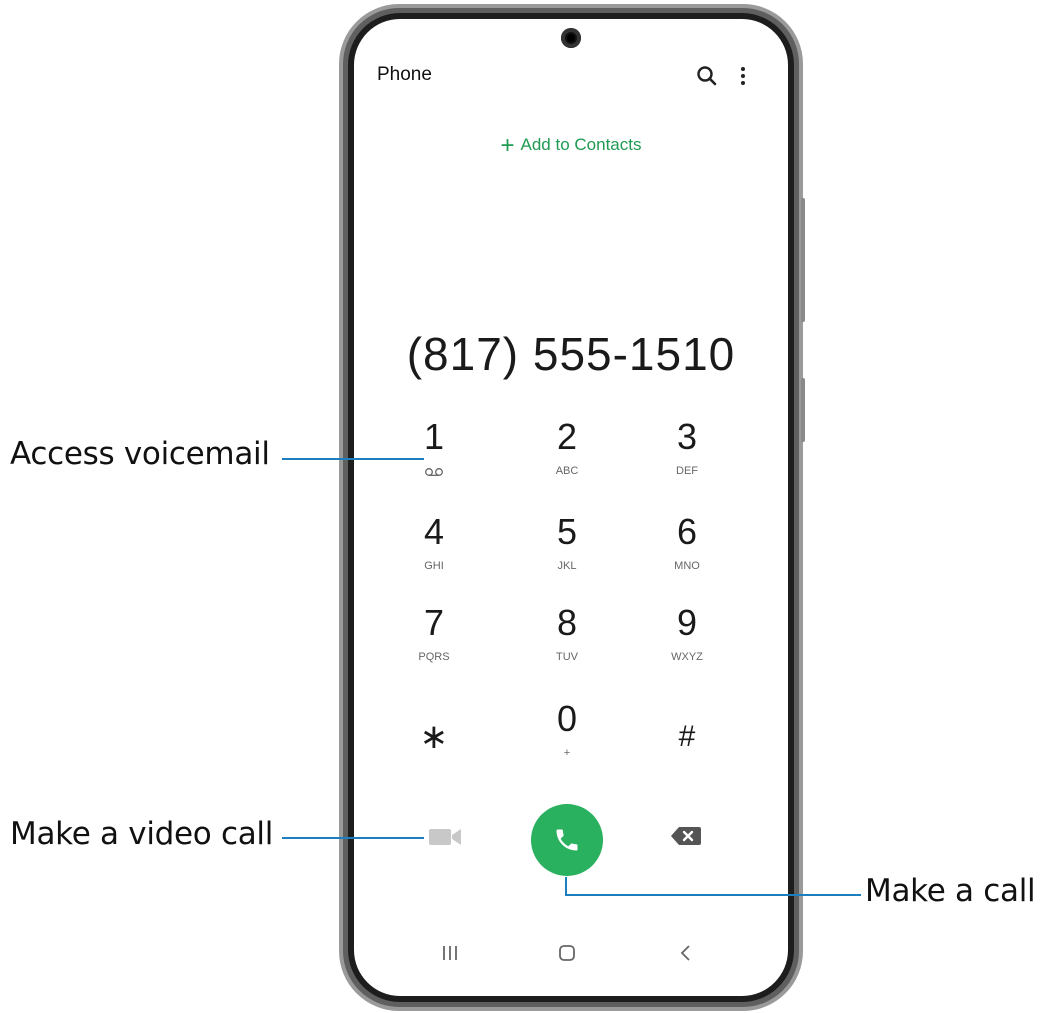 The height and width of the screenshot is (1013, 1044). Describe the element at coordinates (687, 736) in the screenshot. I see `key-digit: #` at that location.